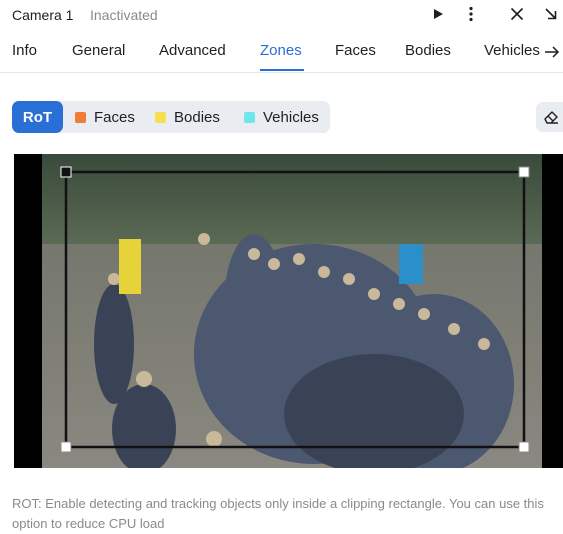  Describe the element at coordinates (24, 50) in the screenshot. I see `tab-info: Info` at that location.